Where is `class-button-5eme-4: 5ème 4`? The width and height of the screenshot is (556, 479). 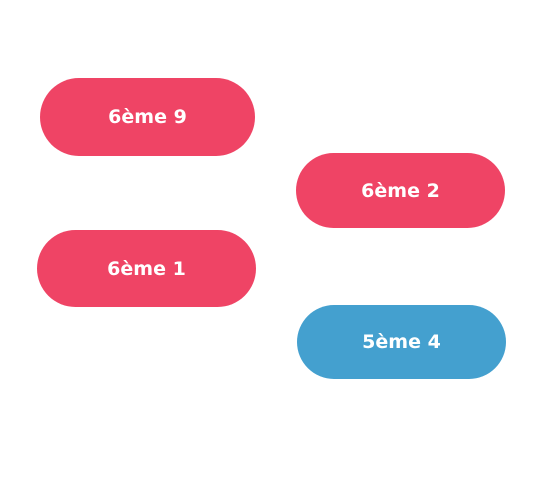
class-button-5eme-4: 5ème 4 is located at coordinates (401, 342).